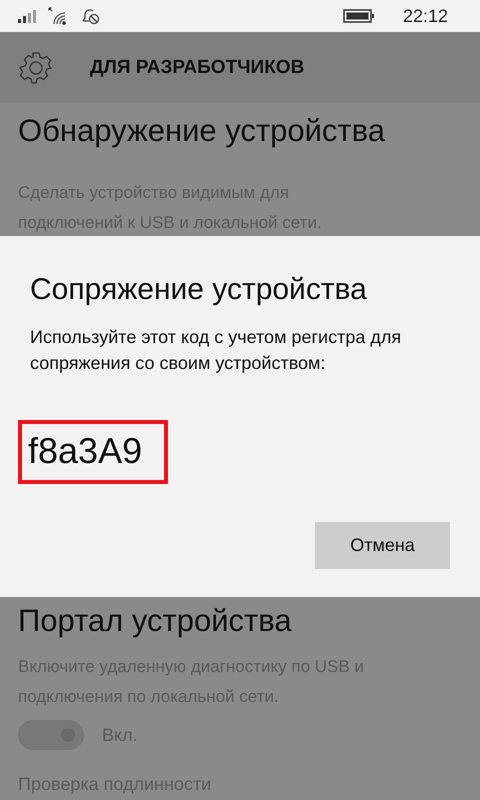  I want to click on signal-icon, so click(28, 16).